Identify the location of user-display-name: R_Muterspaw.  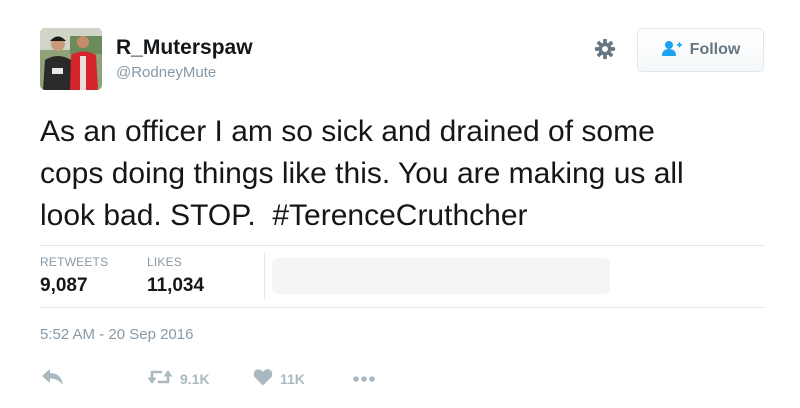
(184, 48).